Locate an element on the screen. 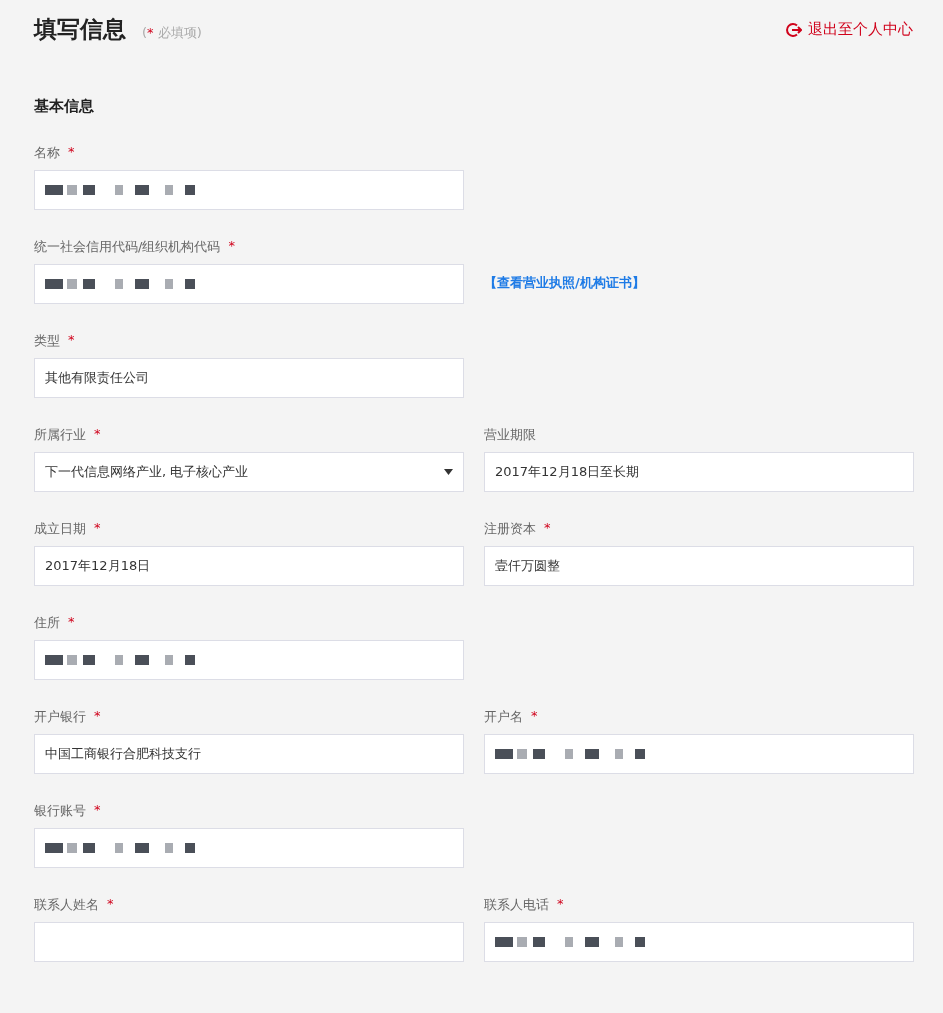  page-title: 填写信息 is located at coordinates (80, 29).